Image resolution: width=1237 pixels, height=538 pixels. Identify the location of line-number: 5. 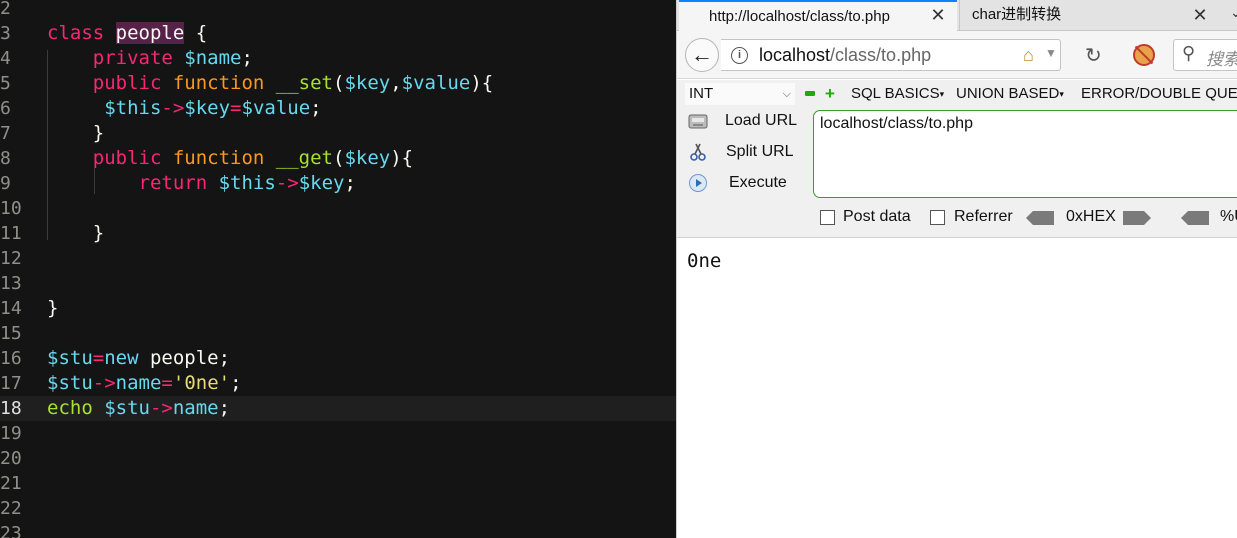
(5, 83).